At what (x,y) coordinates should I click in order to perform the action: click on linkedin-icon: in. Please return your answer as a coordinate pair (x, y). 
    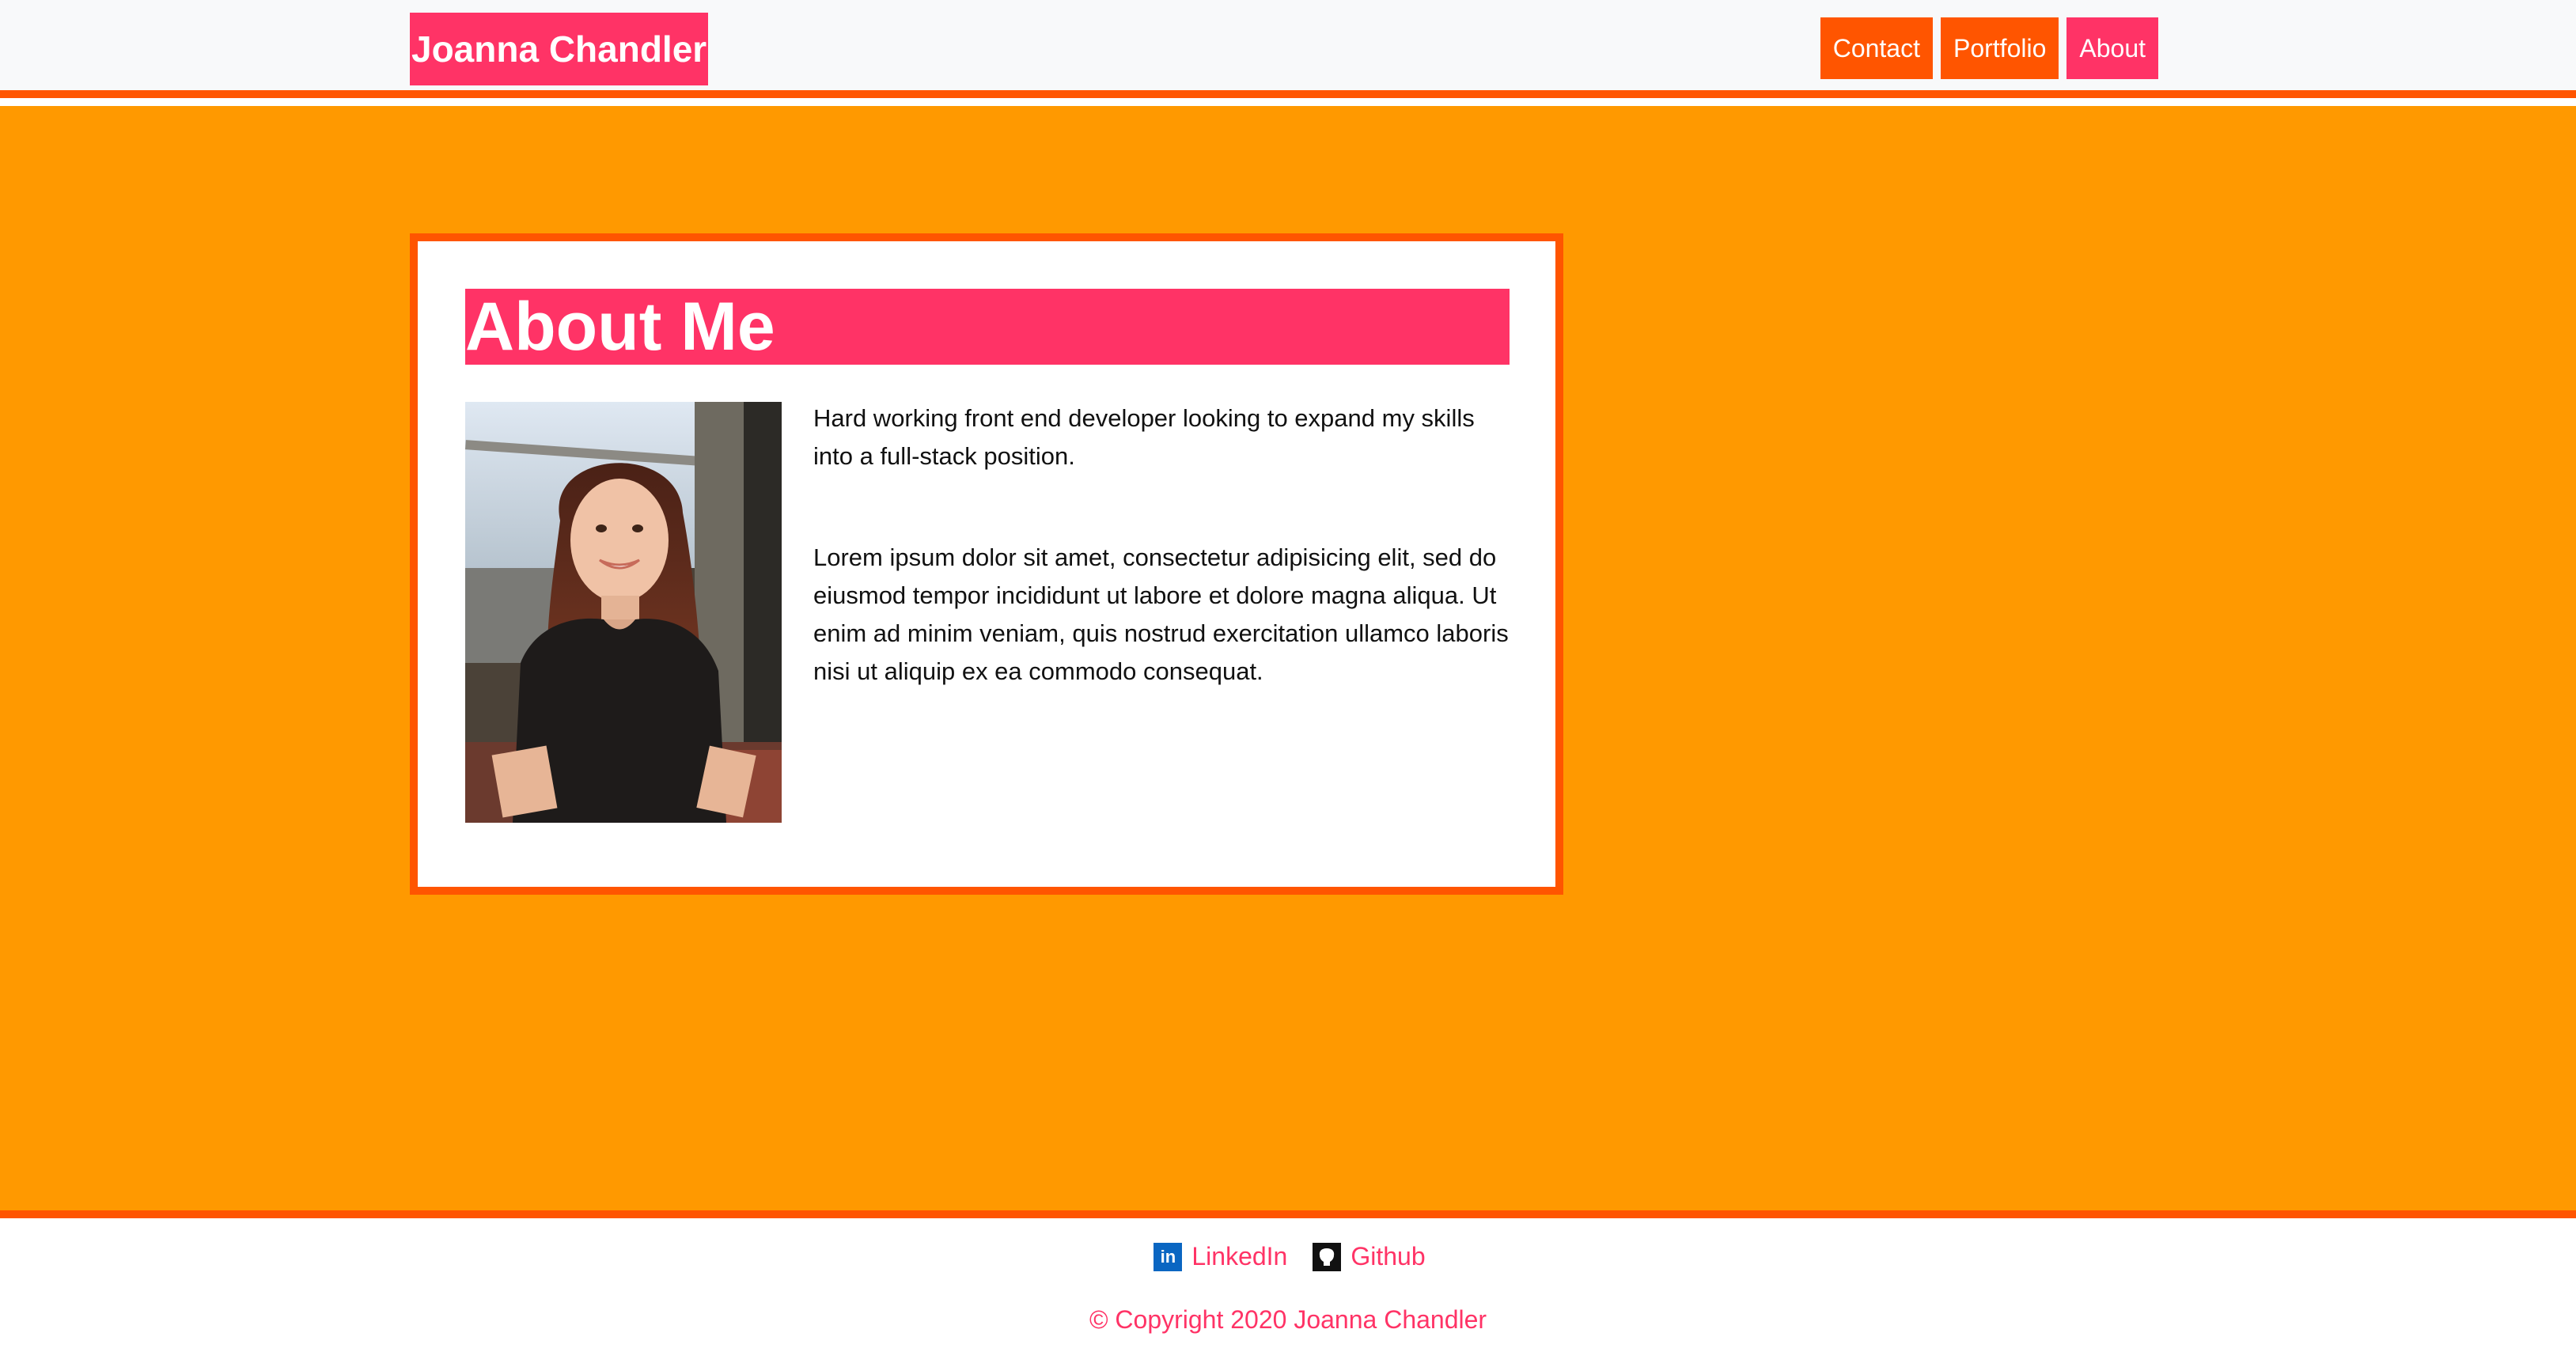
    Looking at the image, I should click on (1168, 1256).